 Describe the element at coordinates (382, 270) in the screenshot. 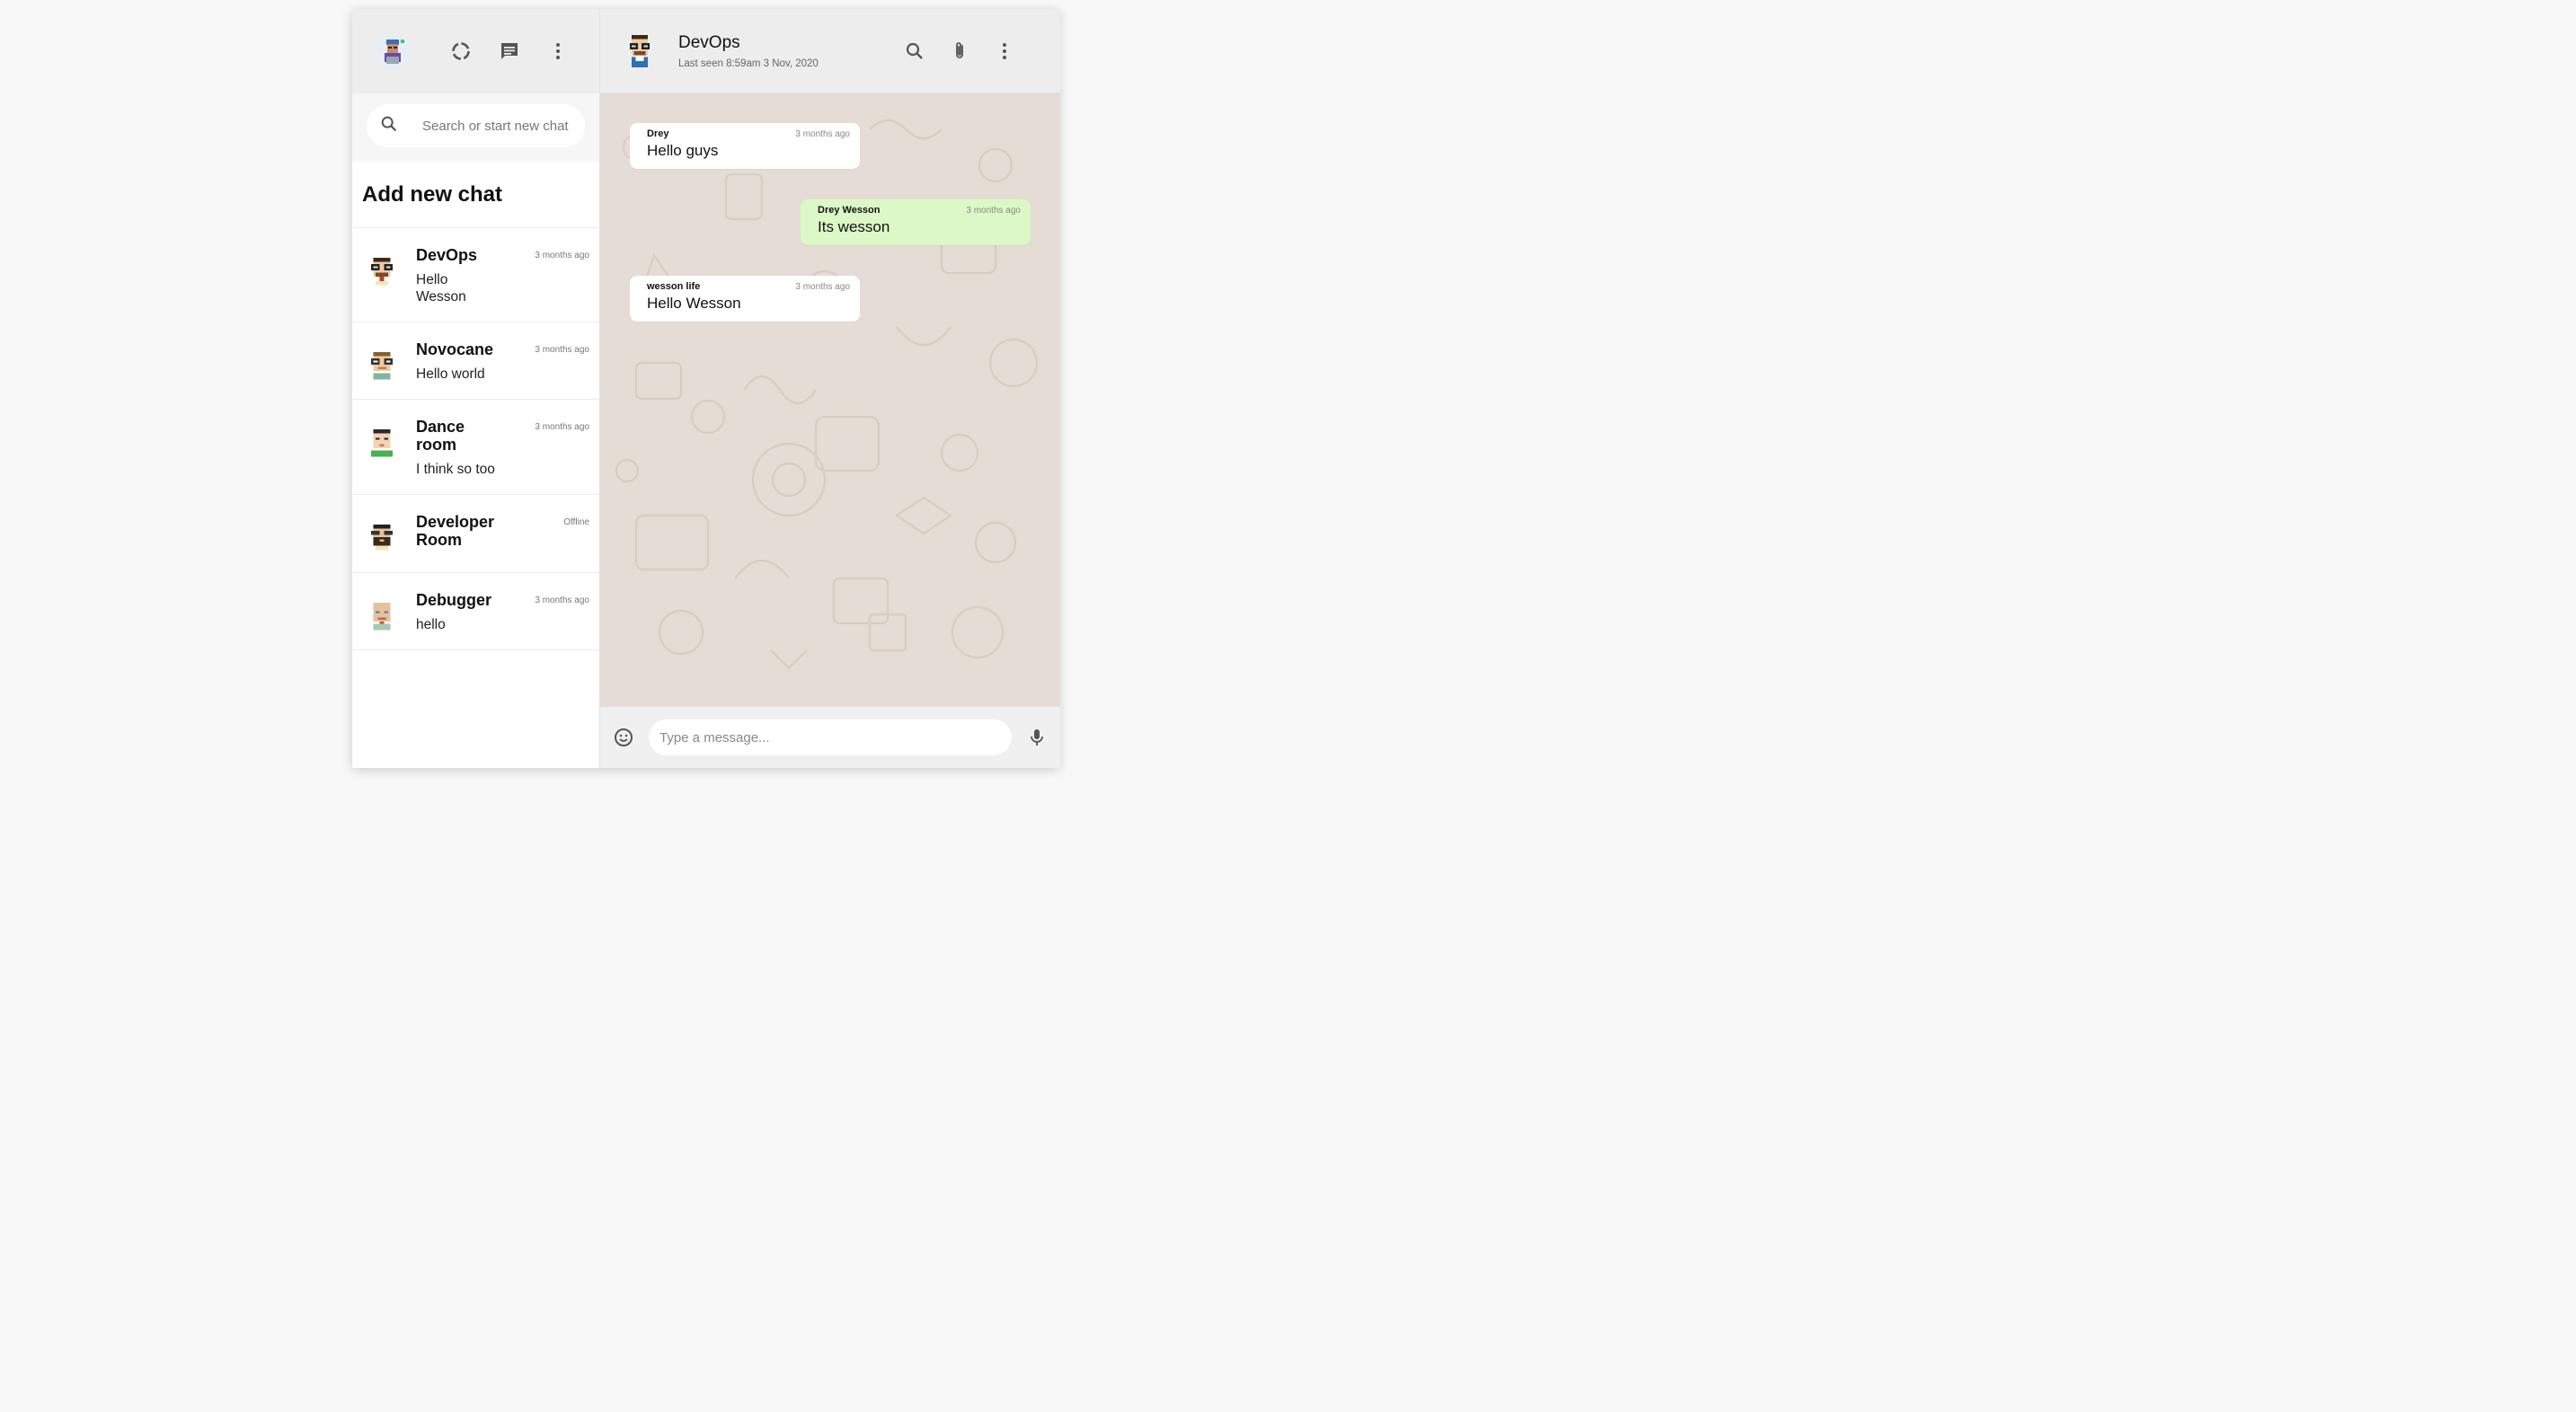

I see `nerd-glasses-avatar-icon` at that location.